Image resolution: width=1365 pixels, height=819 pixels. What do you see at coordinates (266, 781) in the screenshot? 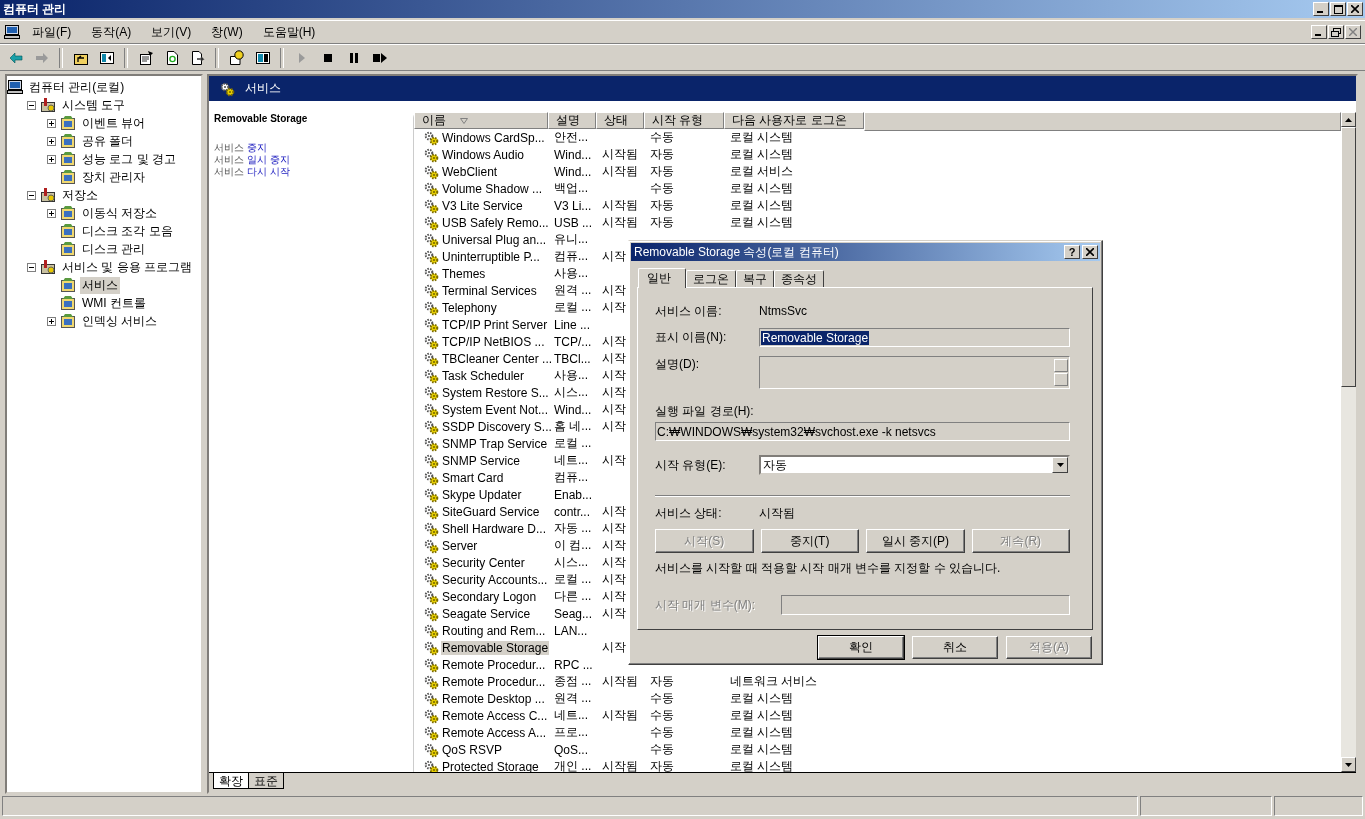
I see `view-tab: 표준` at bounding box center [266, 781].